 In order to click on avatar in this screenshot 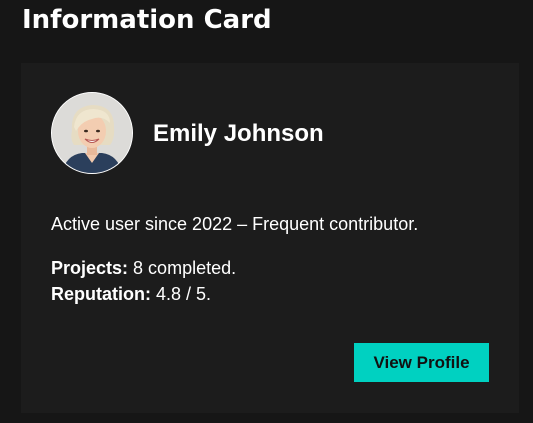, I will do `click(92, 133)`.